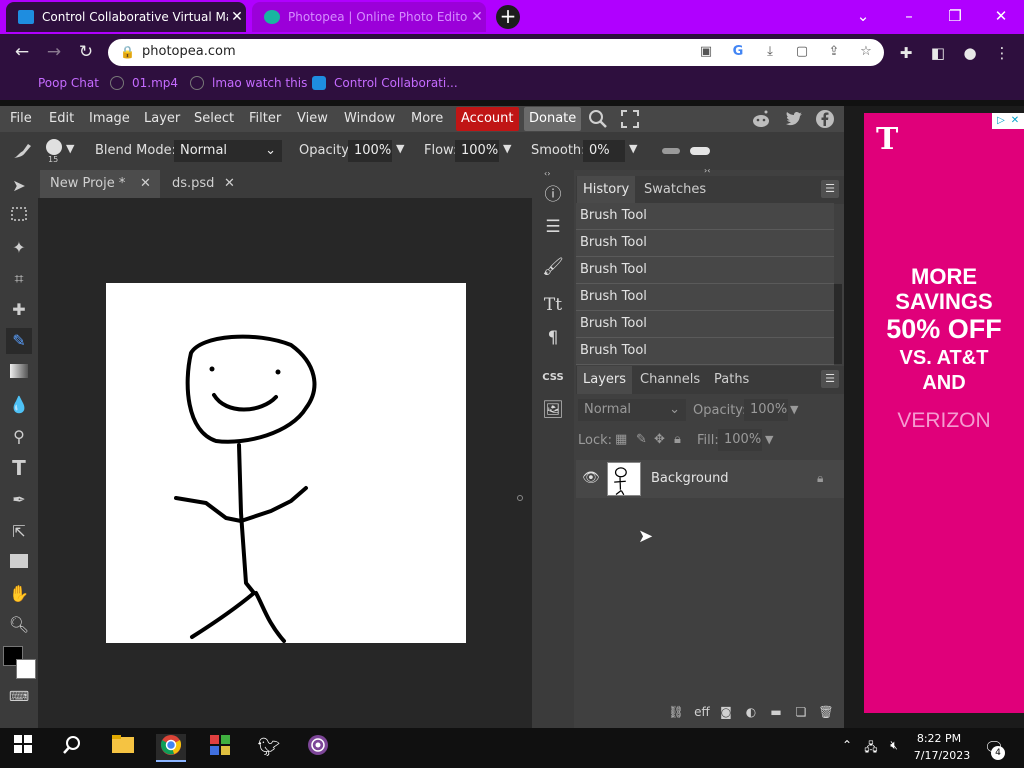 This screenshot has height=768, width=1024. I want to click on fill-input: 100%, so click(740, 440).